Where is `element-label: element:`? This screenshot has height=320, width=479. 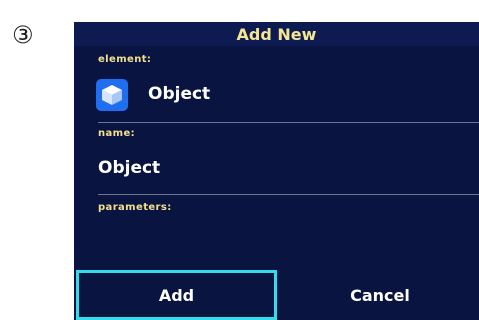 element-label: element: is located at coordinates (125, 59).